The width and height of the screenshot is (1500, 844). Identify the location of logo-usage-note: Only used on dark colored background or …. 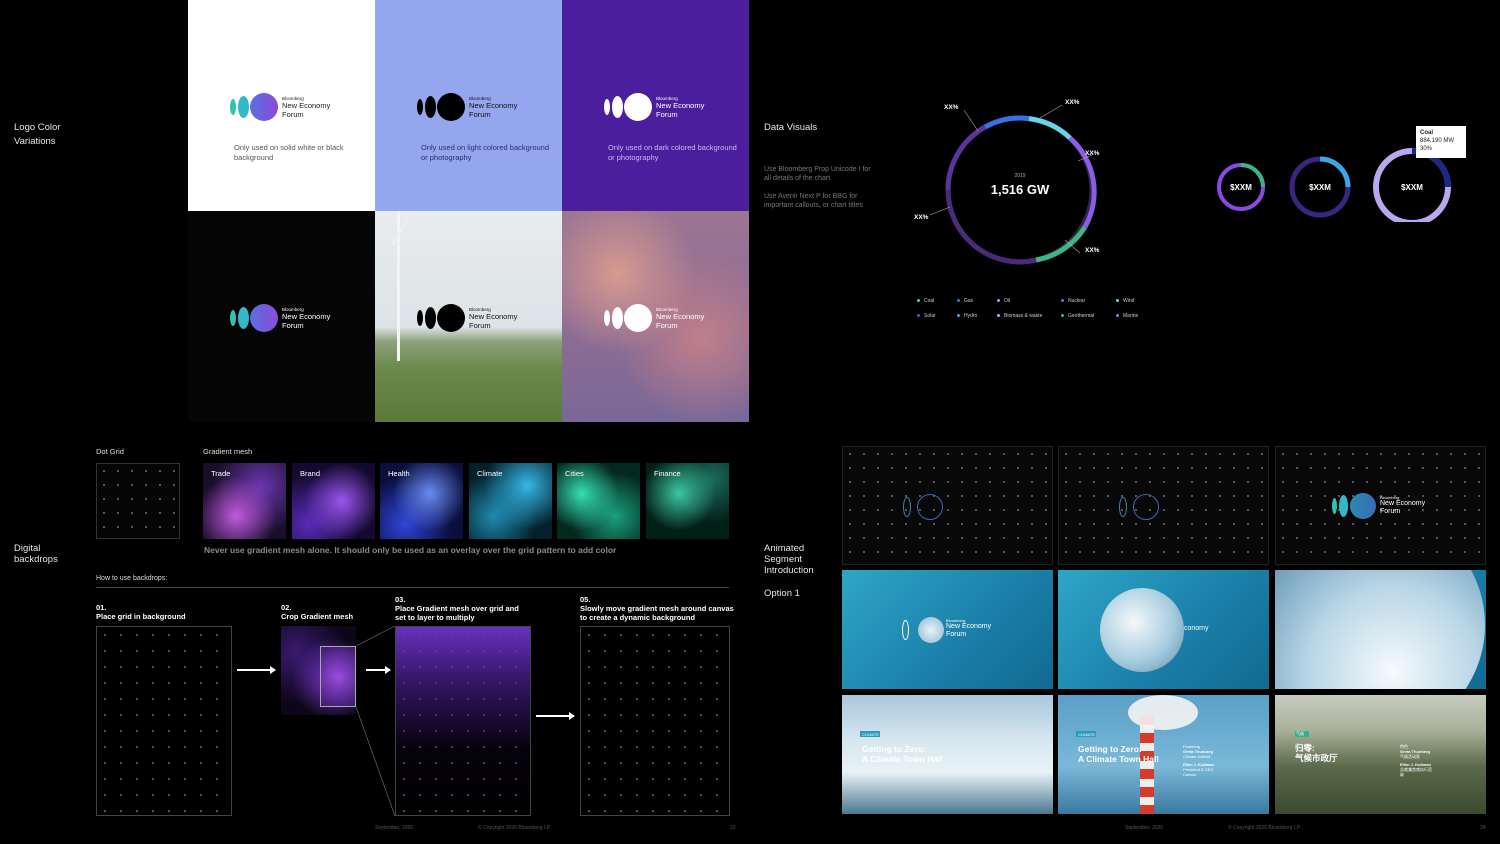
(672, 152).